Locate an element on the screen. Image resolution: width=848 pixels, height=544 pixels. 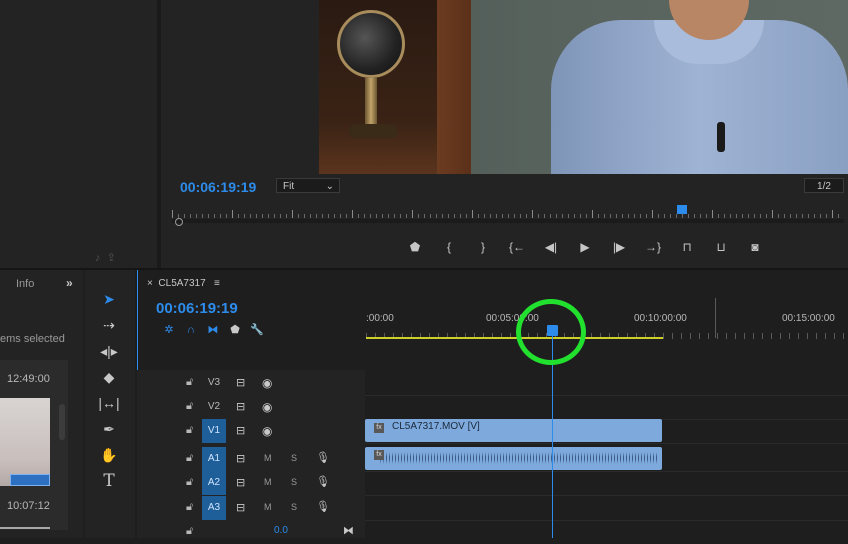
panel-menu-icon: ≡ is located at coordinates (217, 283).